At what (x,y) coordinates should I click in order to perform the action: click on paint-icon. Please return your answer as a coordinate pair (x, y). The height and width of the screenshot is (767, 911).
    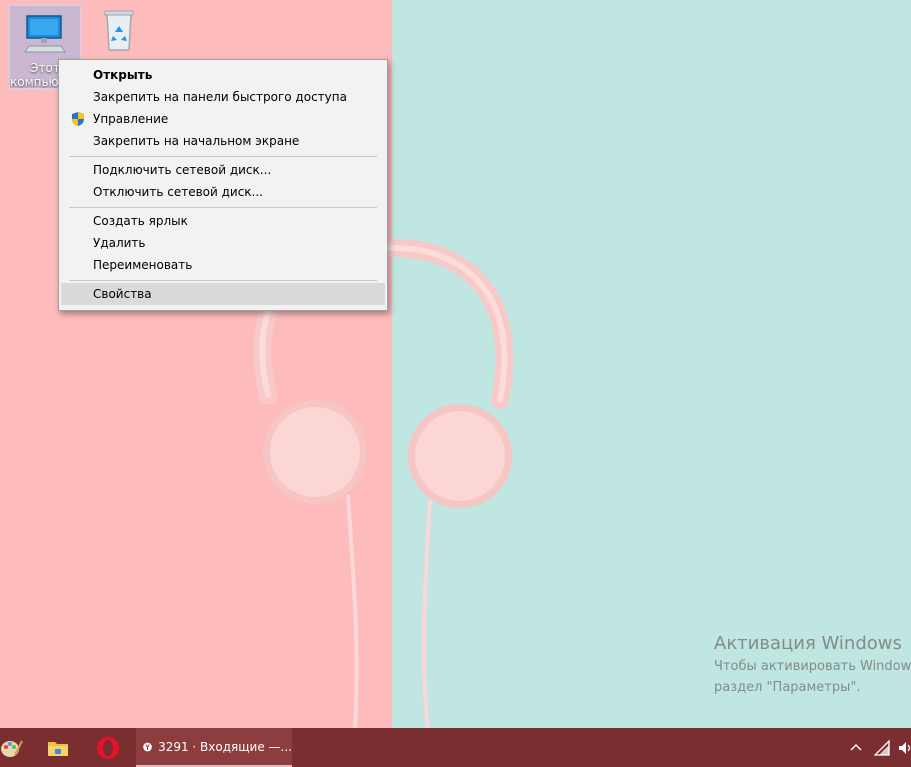
    Looking at the image, I should click on (12, 748).